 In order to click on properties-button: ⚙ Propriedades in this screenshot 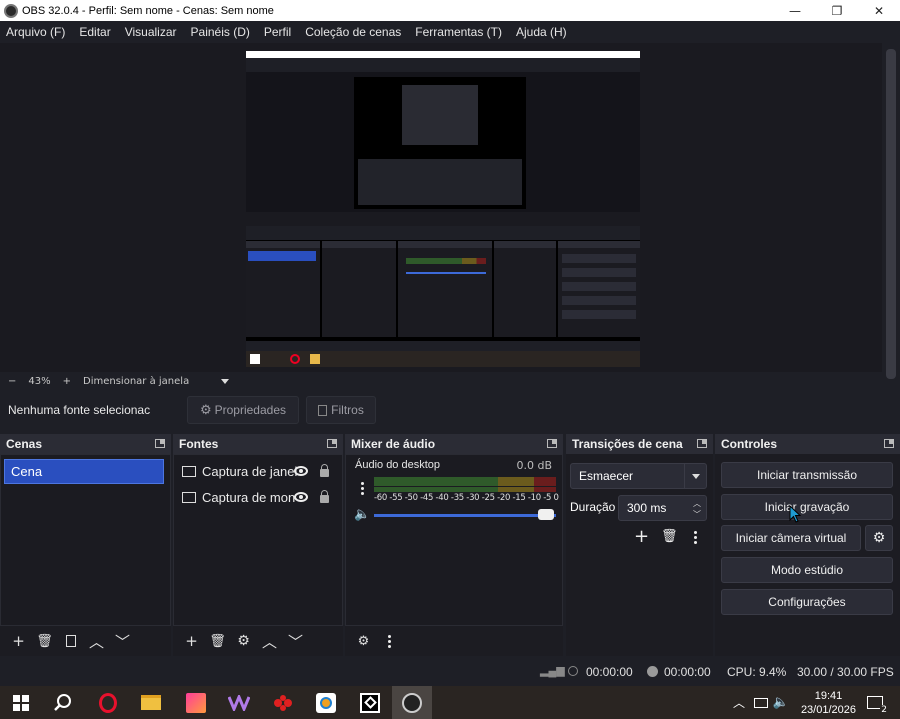, I will do `click(243, 410)`.